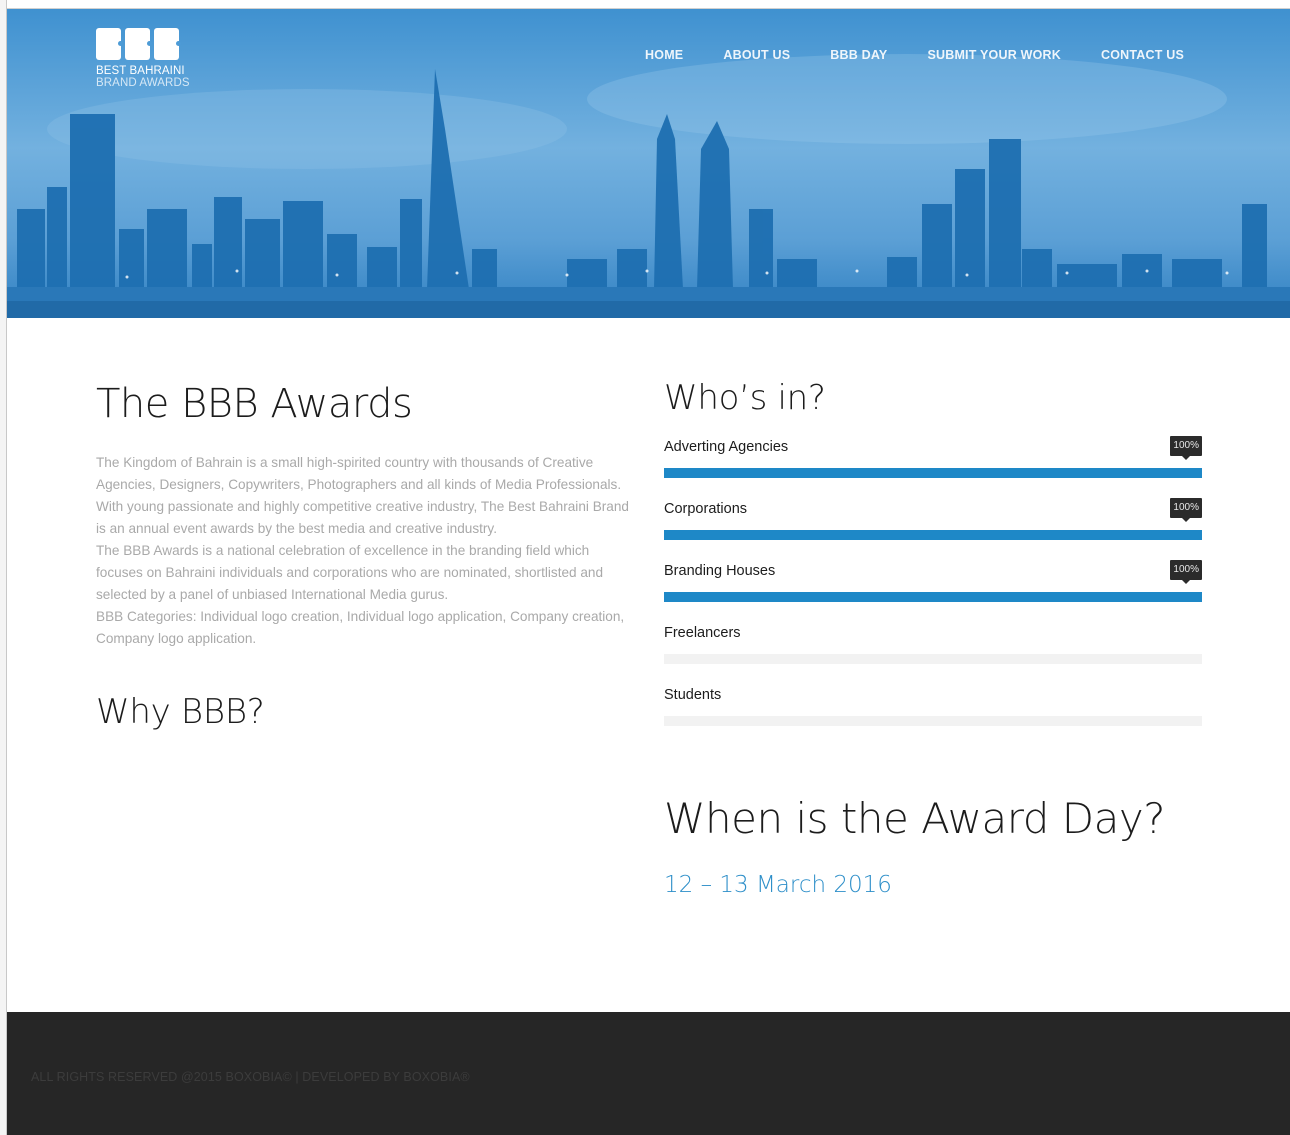 This screenshot has width=1290, height=1135. Describe the element at coordinates (645, 4) in the screenshot. I see `window-top-edge` at that location.